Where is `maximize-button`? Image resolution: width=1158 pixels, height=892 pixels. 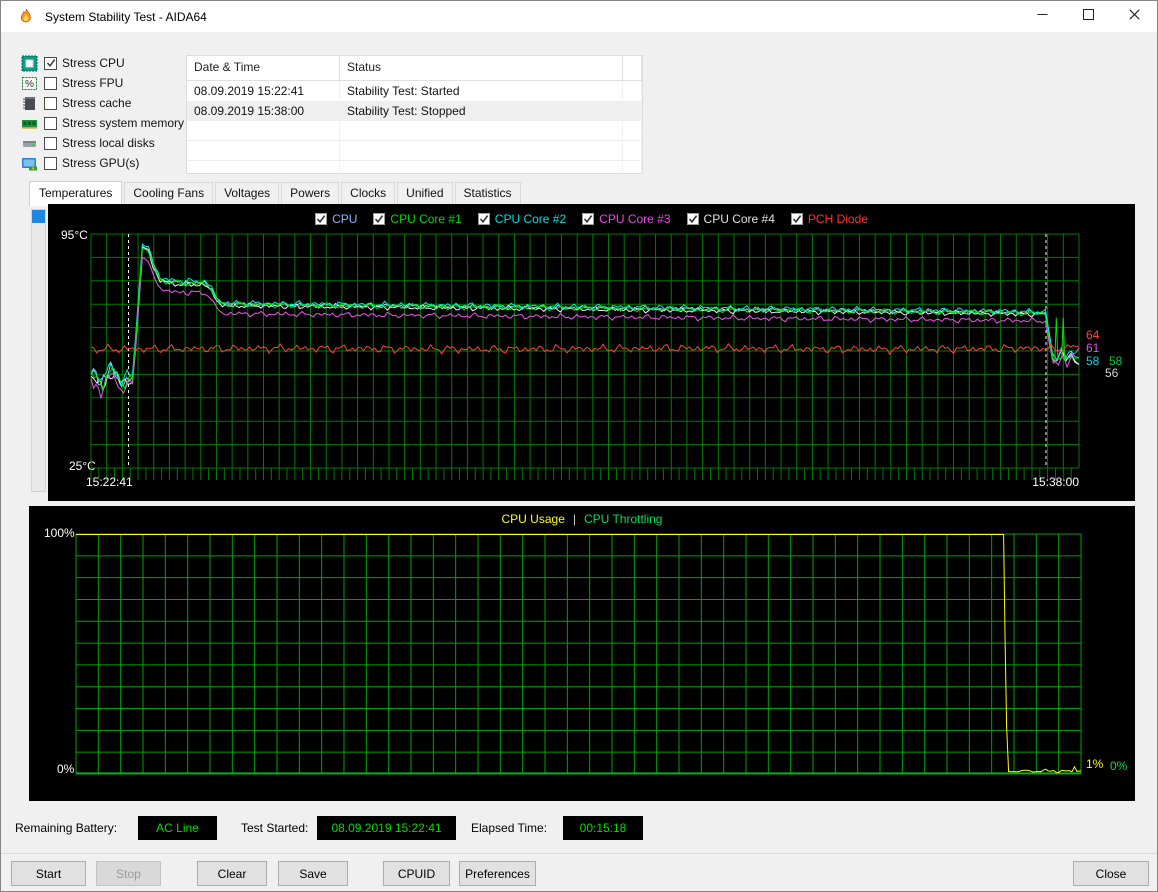 maximize-button is located at coordinates (1088, 16).